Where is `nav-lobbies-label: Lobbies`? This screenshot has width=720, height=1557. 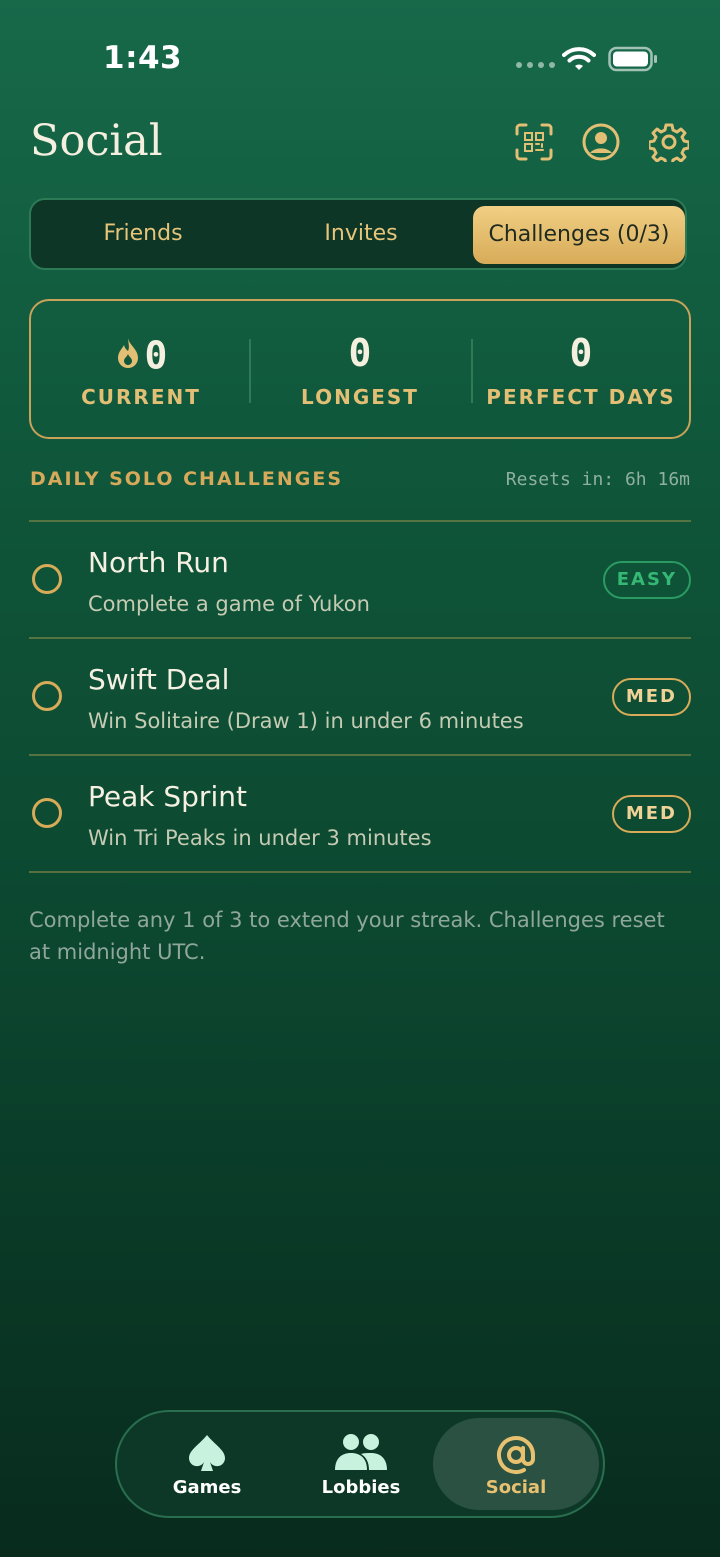
nav-lobbies-label: Lobbies is located at coordinates (361, 1487).